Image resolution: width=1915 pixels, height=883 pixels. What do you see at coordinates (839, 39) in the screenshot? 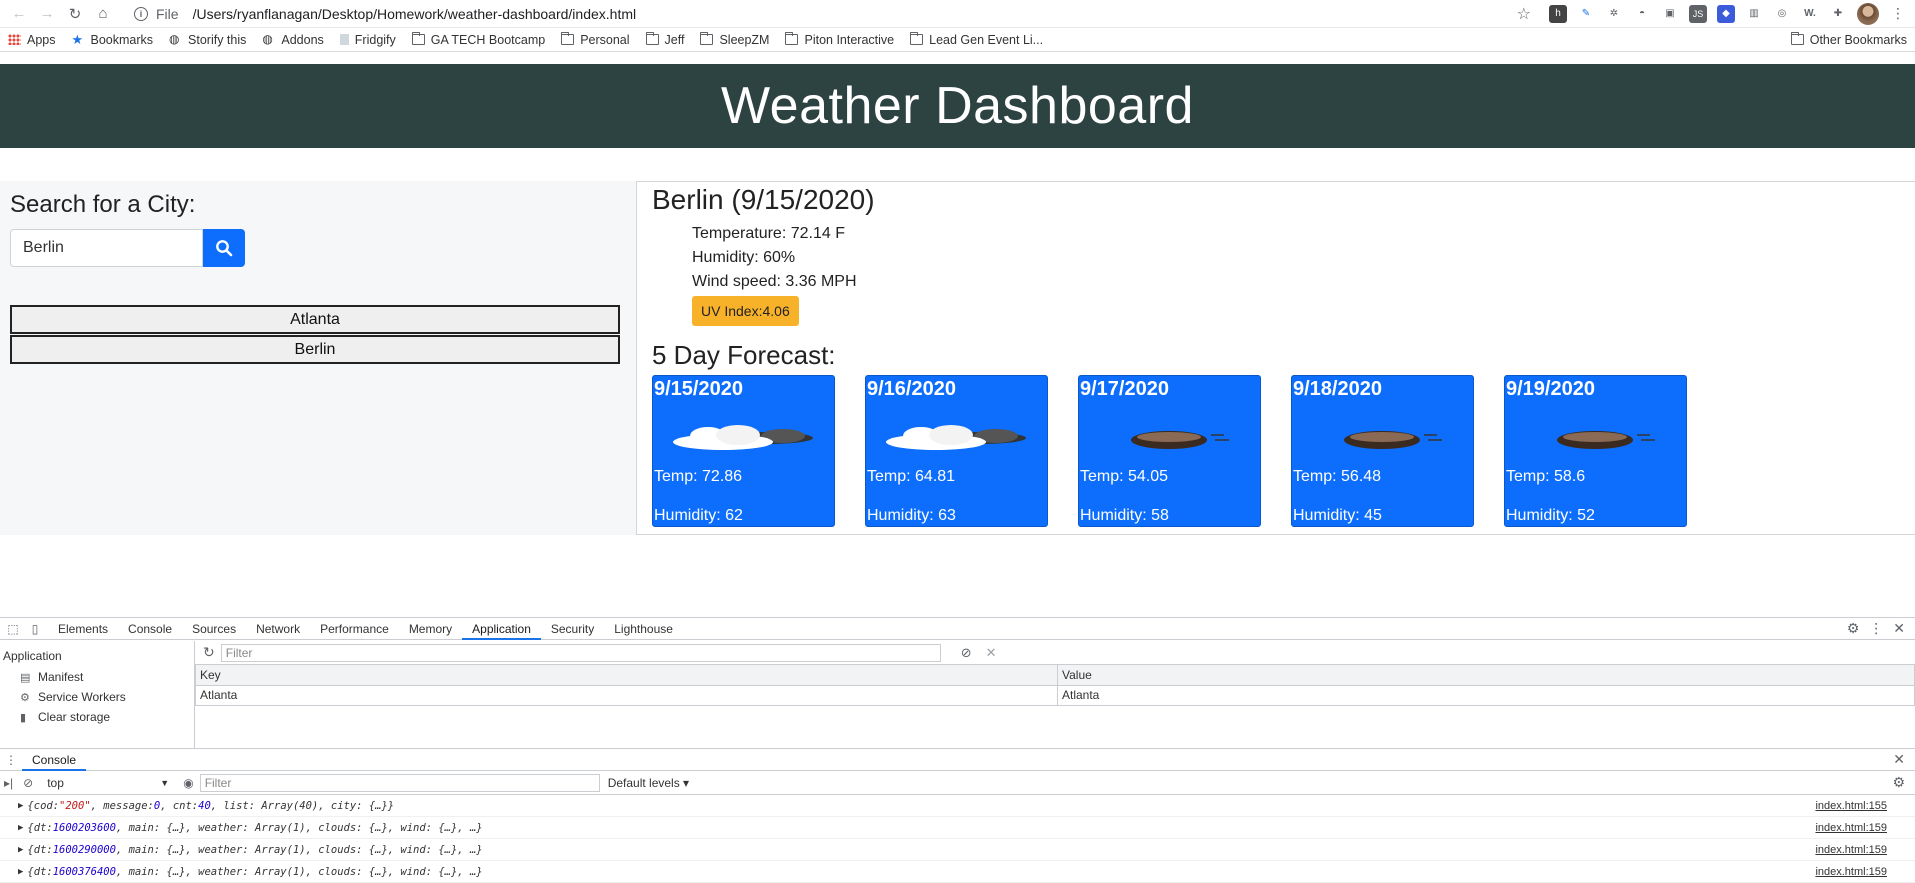
I see `bookmark-folder: Piton Interactive` at bounding box center [839, 39].